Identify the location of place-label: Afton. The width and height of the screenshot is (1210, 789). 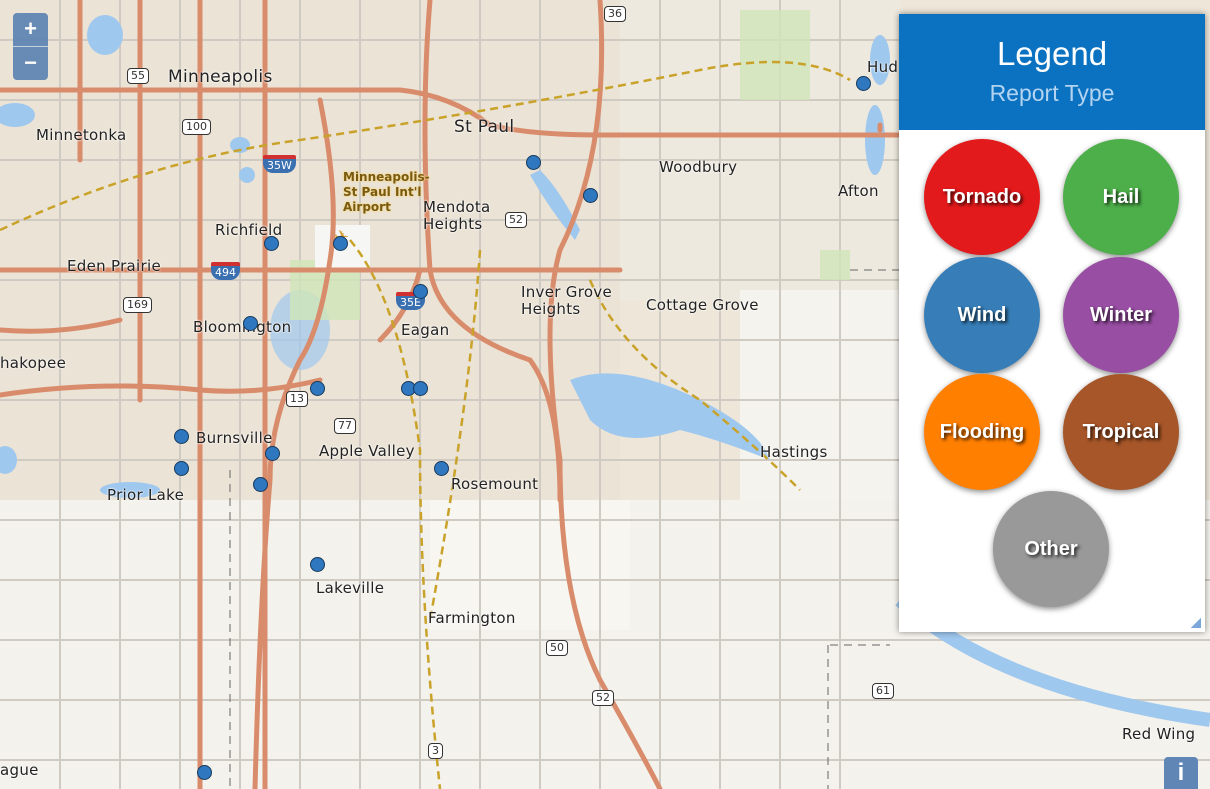
(858, 191).